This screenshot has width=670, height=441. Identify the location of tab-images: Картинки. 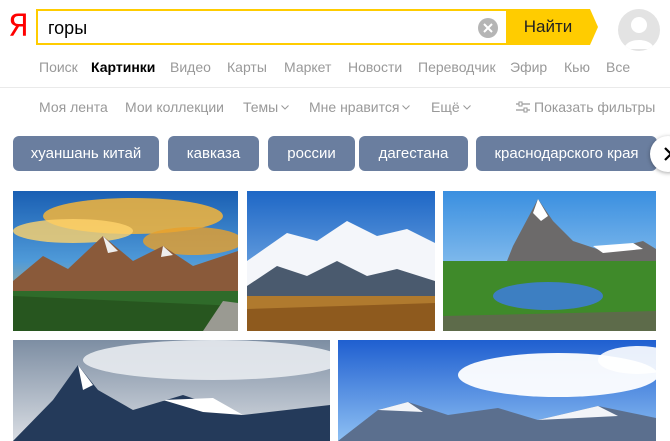
(123, 67).